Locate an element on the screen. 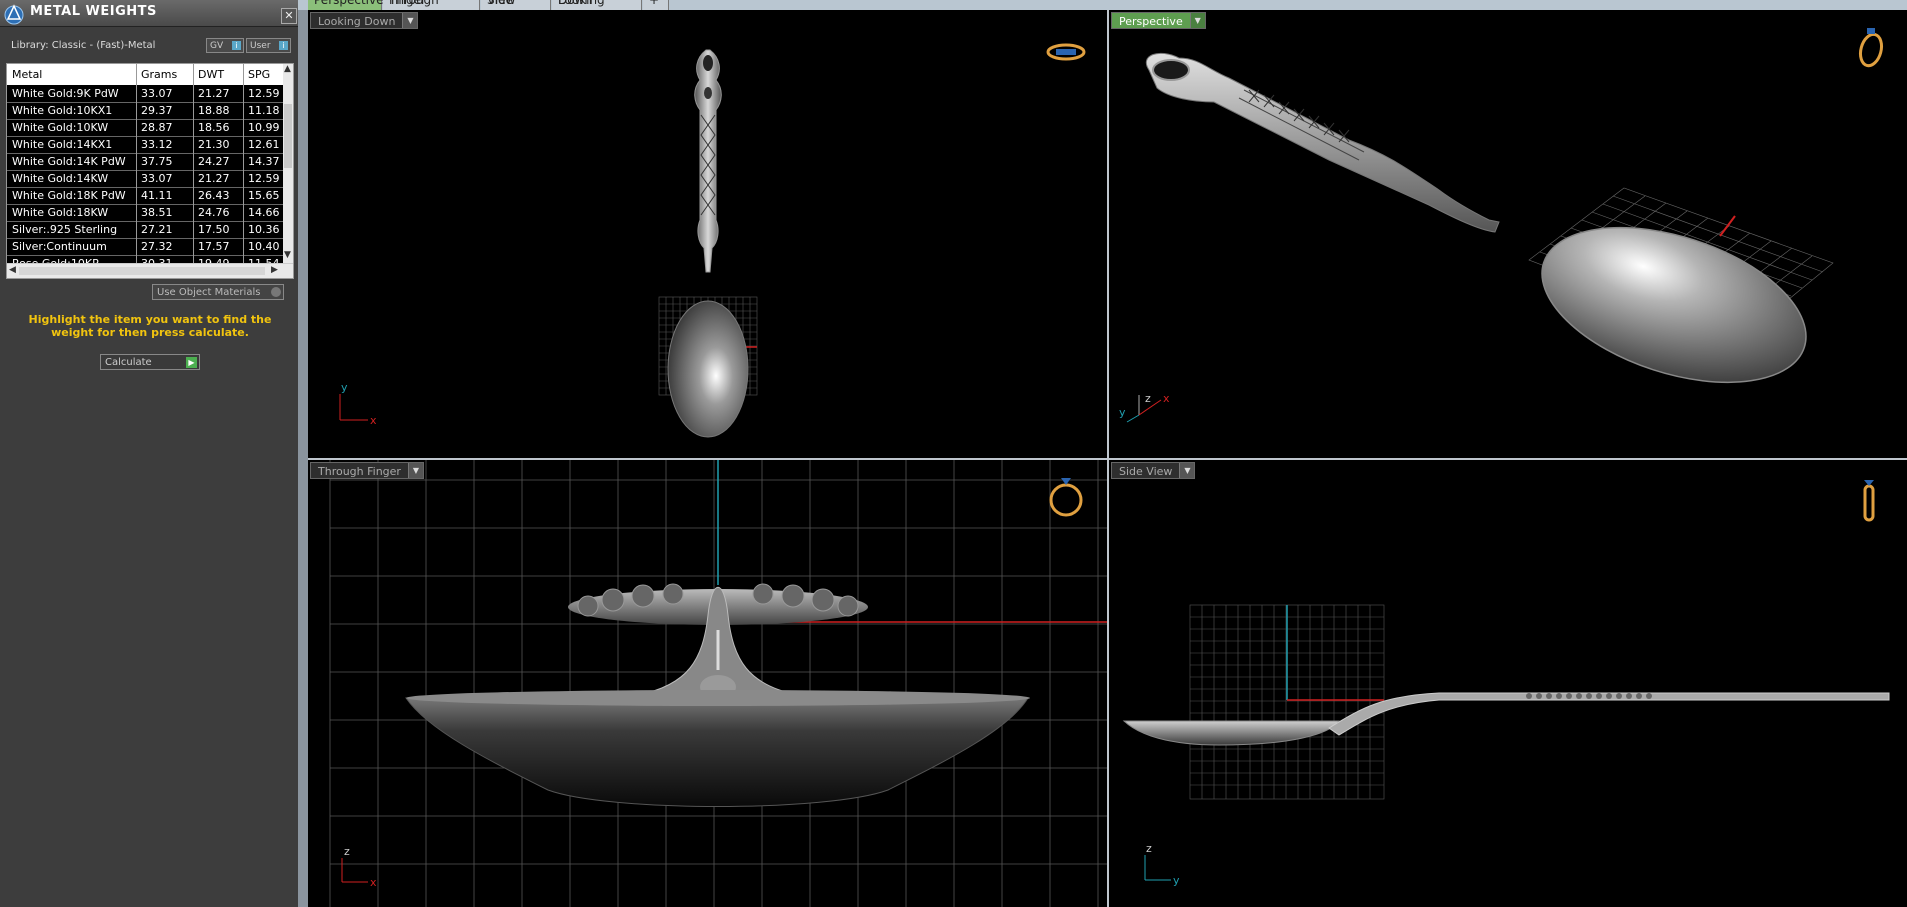  table-row: White Gold:10KX1 29.37 18.88 11.18 is located at coordinates (145, 111).